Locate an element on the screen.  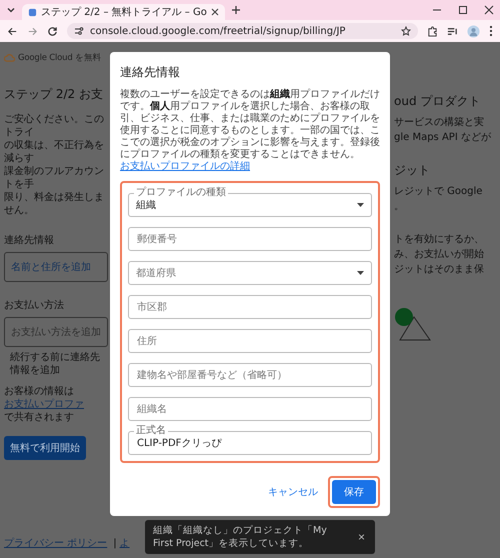
save-button: 保存 is located at coordinates (354, 492).